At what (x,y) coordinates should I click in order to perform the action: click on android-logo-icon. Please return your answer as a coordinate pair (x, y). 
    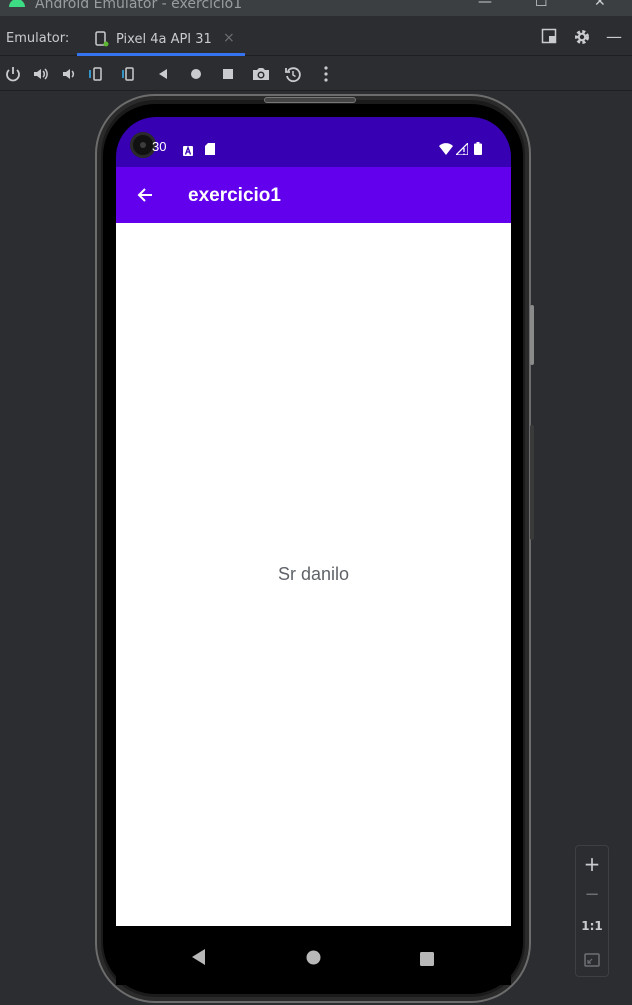
    Looking at the image, I should click on (17, 6).